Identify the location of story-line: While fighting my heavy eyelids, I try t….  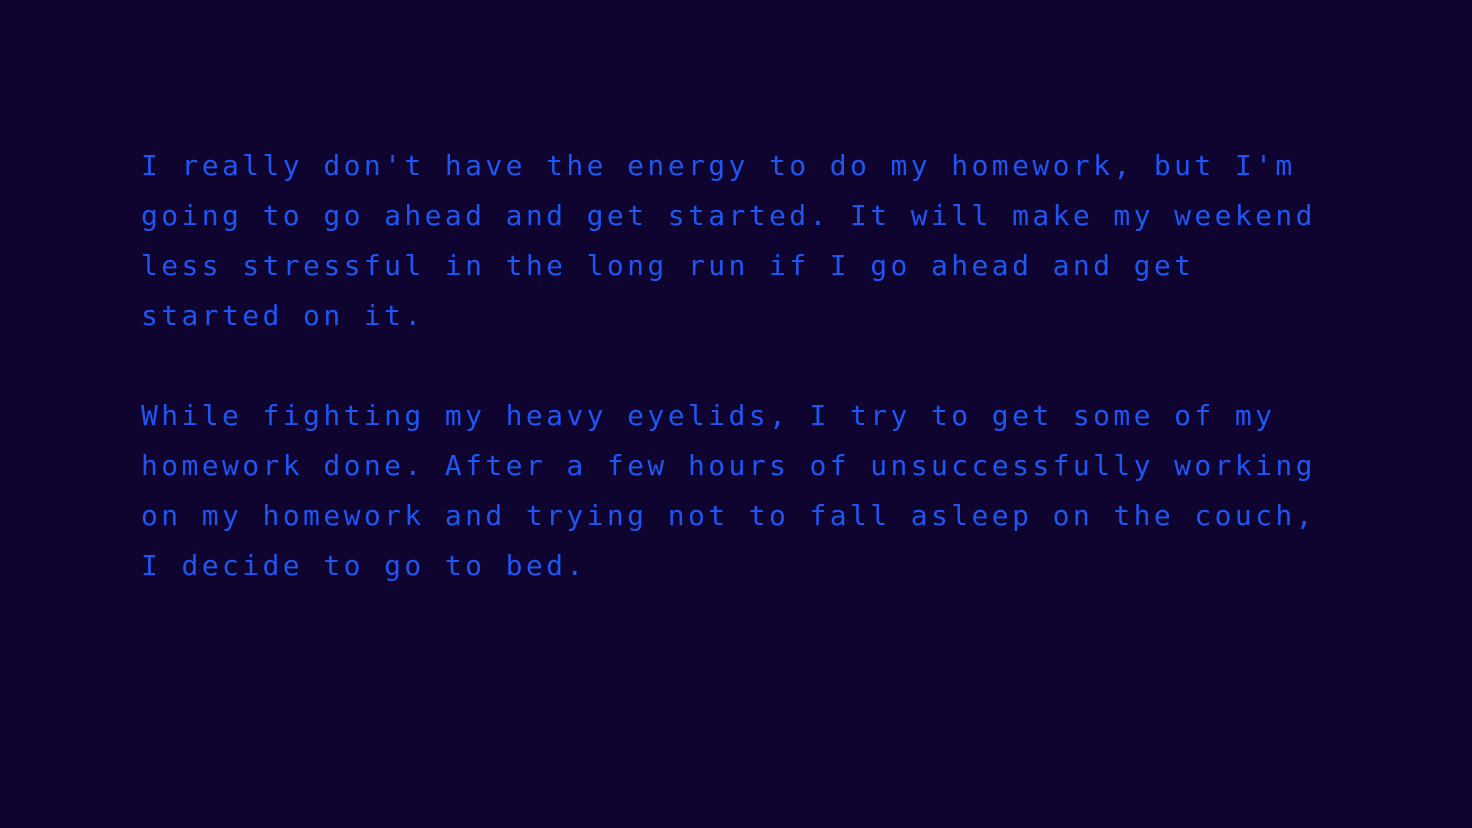
(708, 415).